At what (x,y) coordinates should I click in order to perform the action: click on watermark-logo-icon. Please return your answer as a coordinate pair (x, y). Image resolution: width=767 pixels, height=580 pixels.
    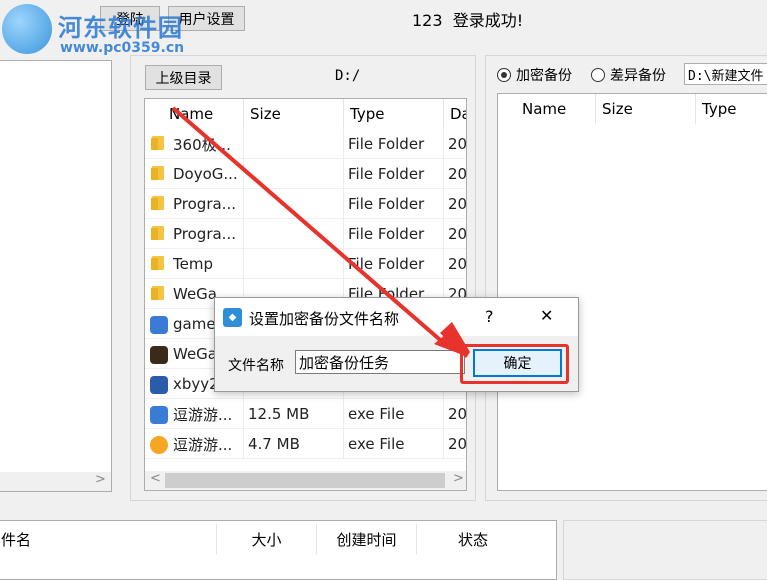
    Looking at the image, I should click on (27, 29).